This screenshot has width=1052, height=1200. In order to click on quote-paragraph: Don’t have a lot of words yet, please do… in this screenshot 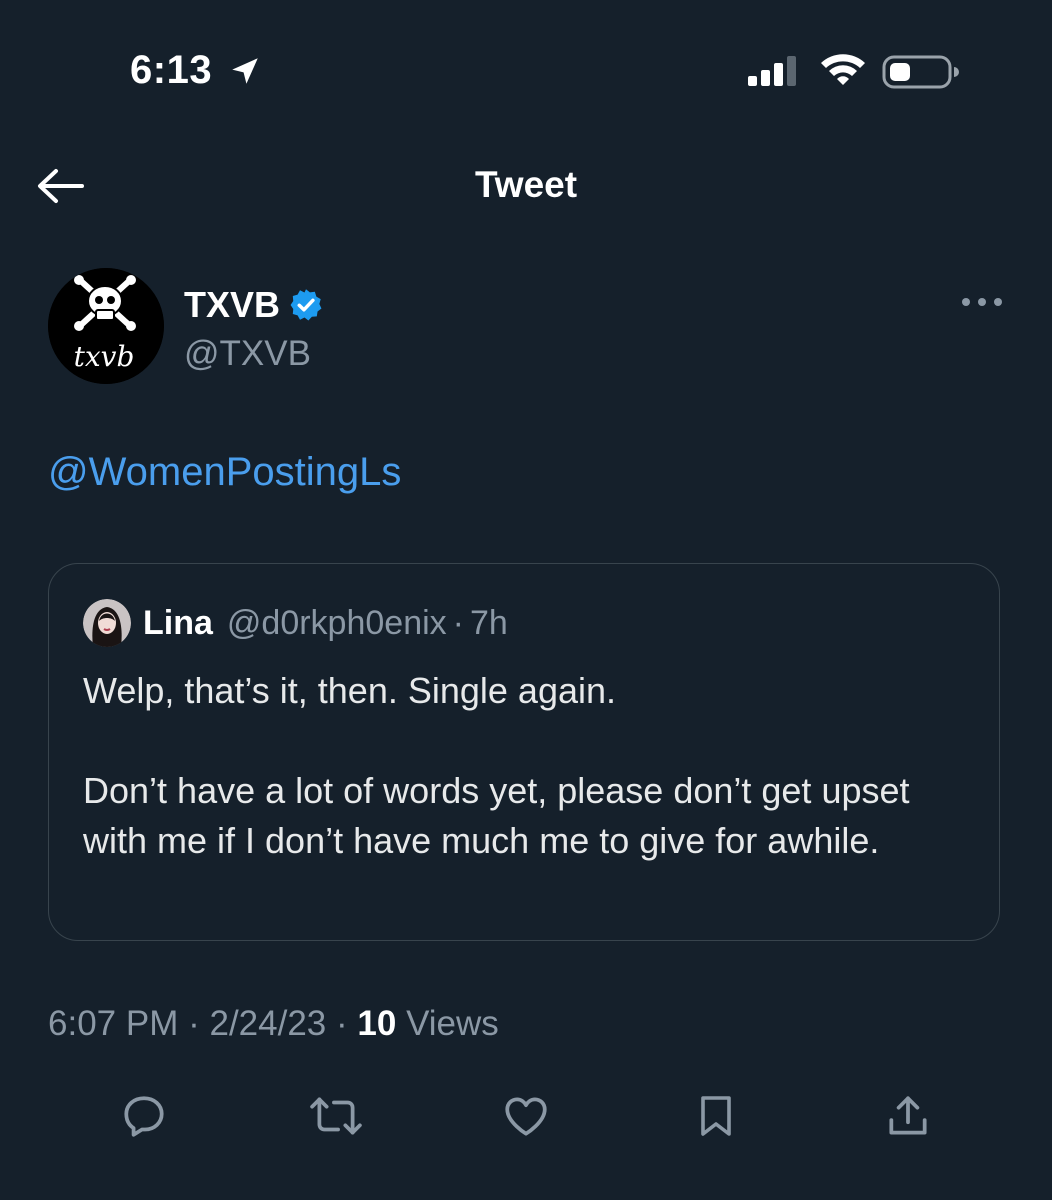, I will do `click(496, 815)`.